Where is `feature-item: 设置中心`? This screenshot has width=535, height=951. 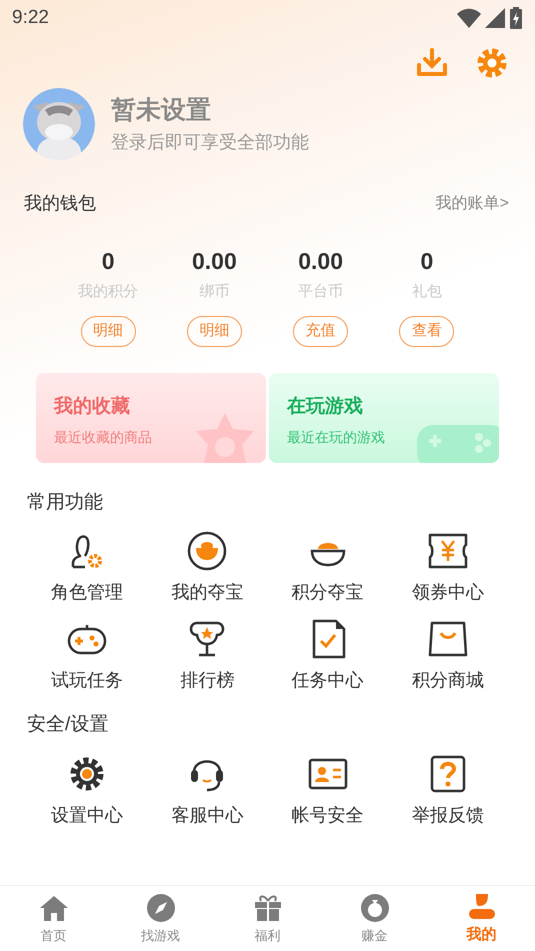 feature-item: 设置中心 is located at coordinates (87, 790).